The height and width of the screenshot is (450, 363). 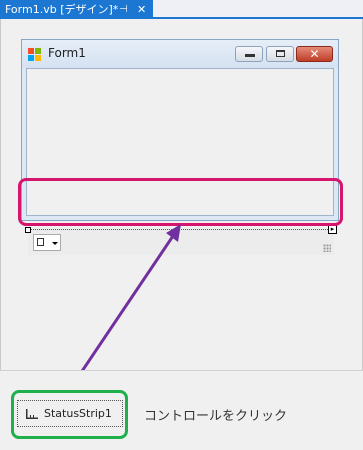 What do you see at coordinates (216, 416) in the screenshot?
I see `instruction-text: コントロールをクリック` at bounding box center [216, 416].